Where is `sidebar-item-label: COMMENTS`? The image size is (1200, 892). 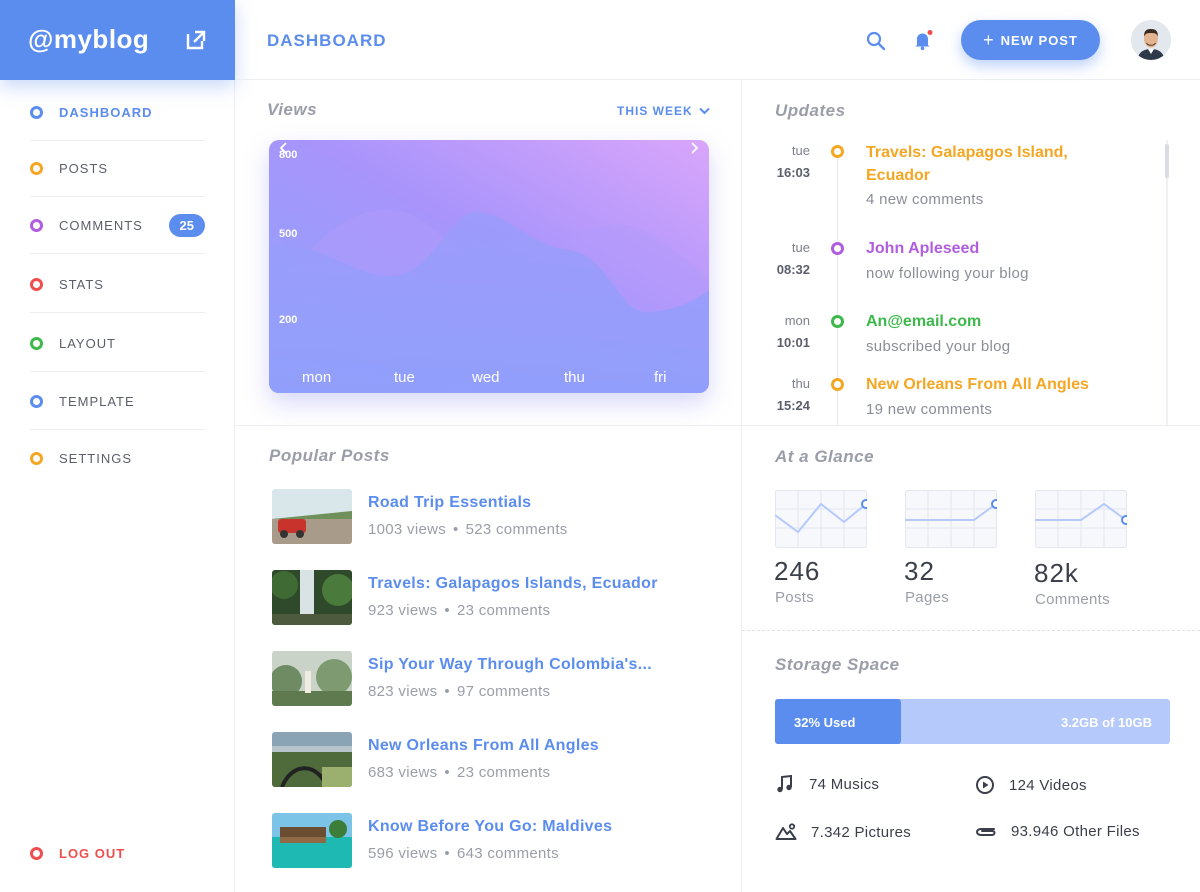
sidebar-item-label: COMMENTS is located at coordinates (101, 225).